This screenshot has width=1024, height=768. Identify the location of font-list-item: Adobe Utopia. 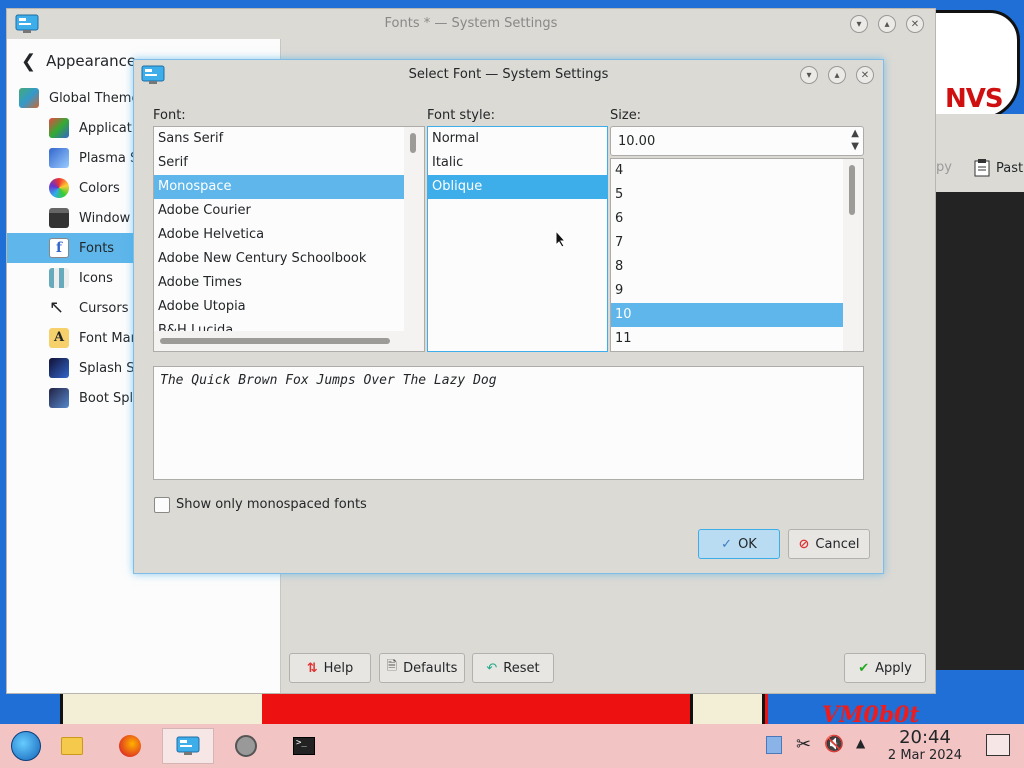
(279, 307).